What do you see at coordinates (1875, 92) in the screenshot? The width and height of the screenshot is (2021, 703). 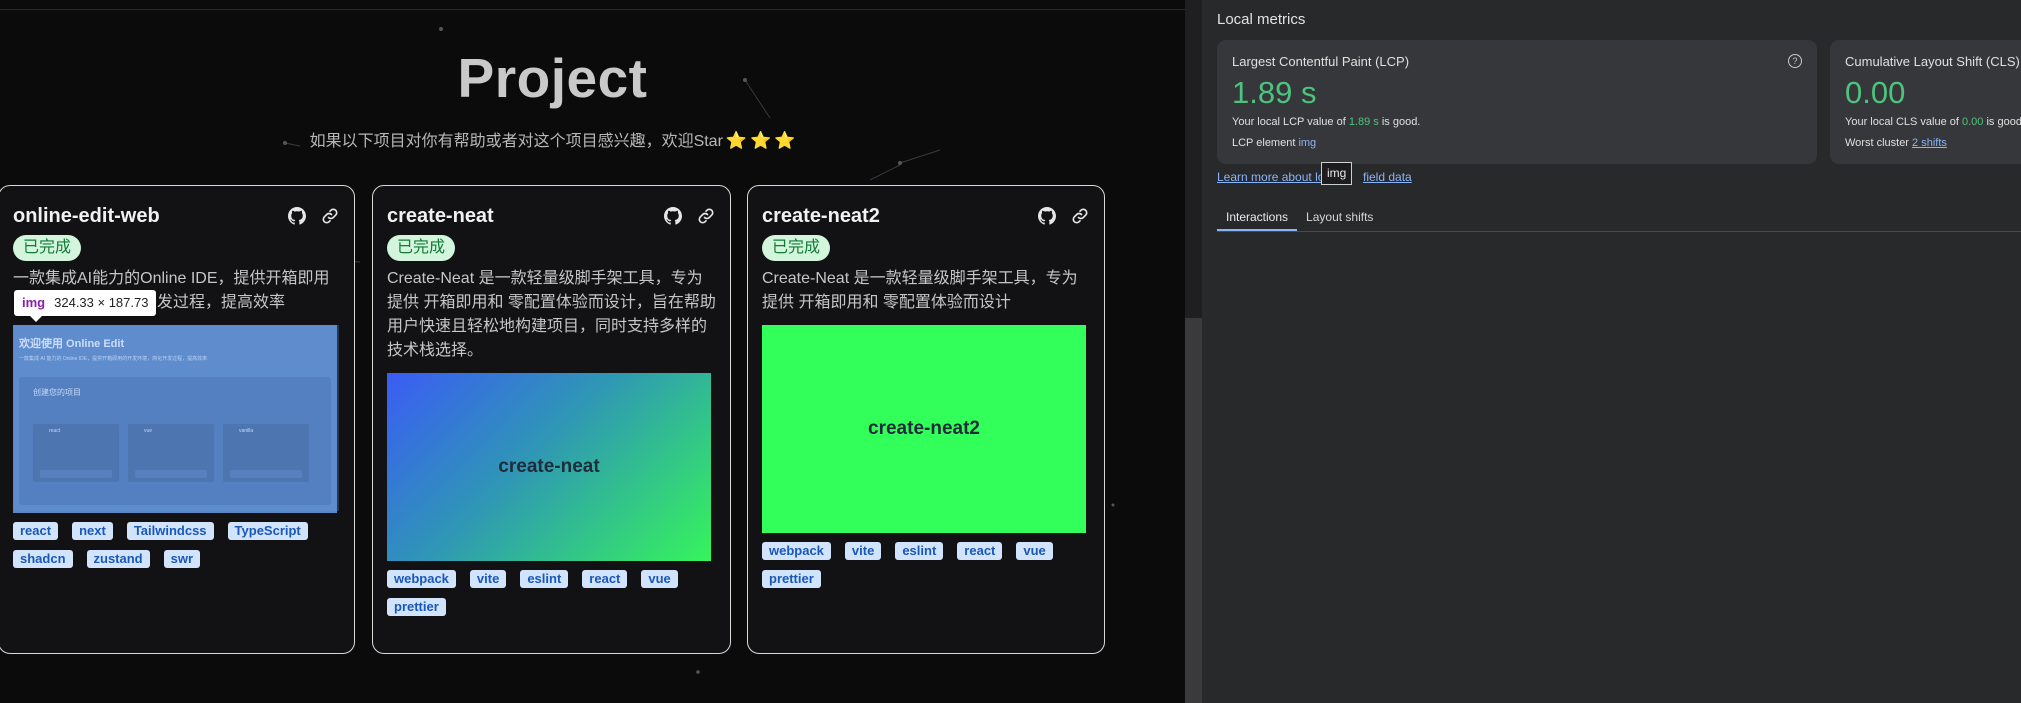 I see `cls-value: 0.00` at bounding box center [1875, 92].